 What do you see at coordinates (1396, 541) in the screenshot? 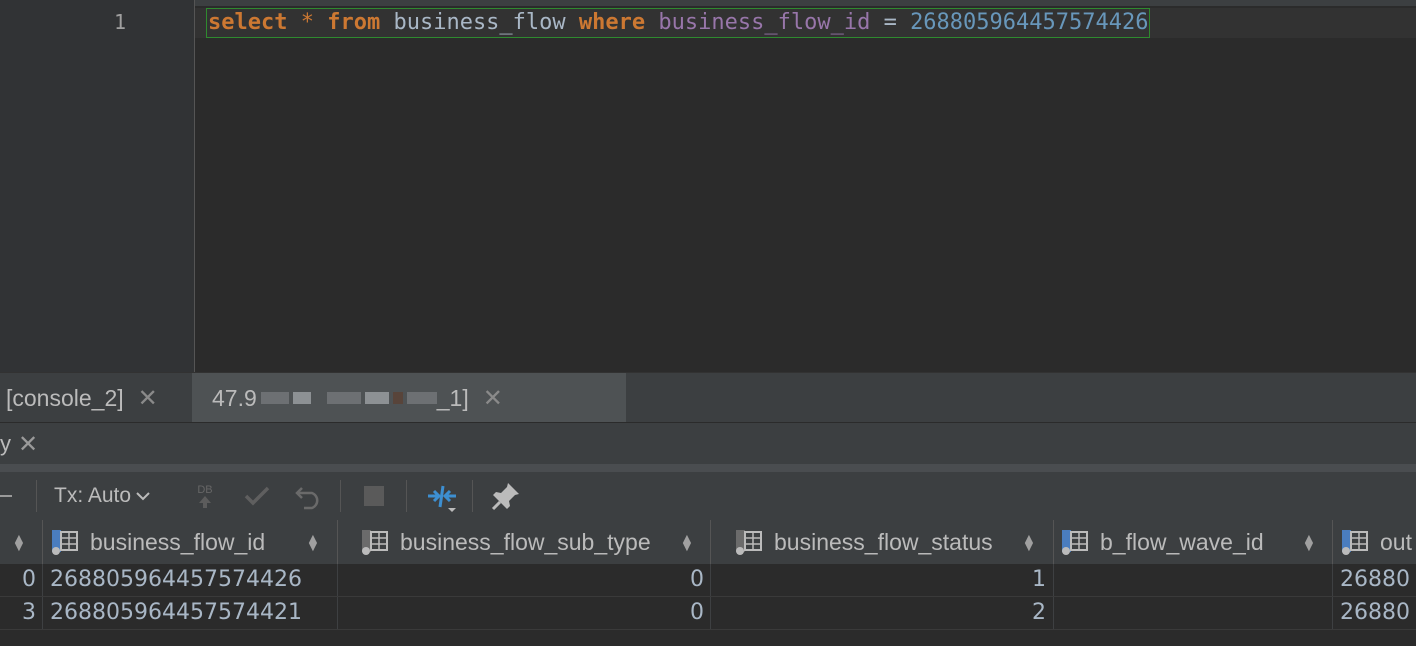
I see `column-header-label: out` at bounding box center [1396, 541].